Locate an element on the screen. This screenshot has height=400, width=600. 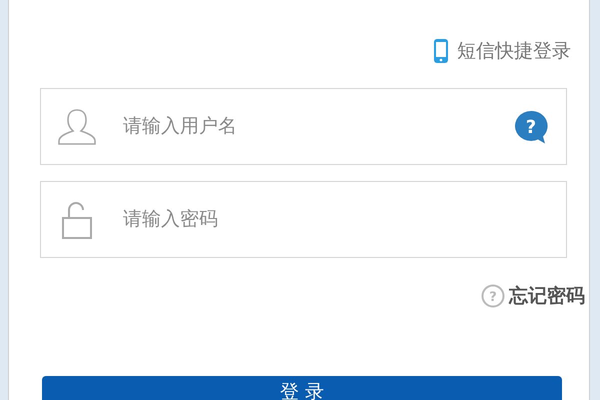
forgot-password-link: ? 忘记密码 is located at coordinates (533, 296).